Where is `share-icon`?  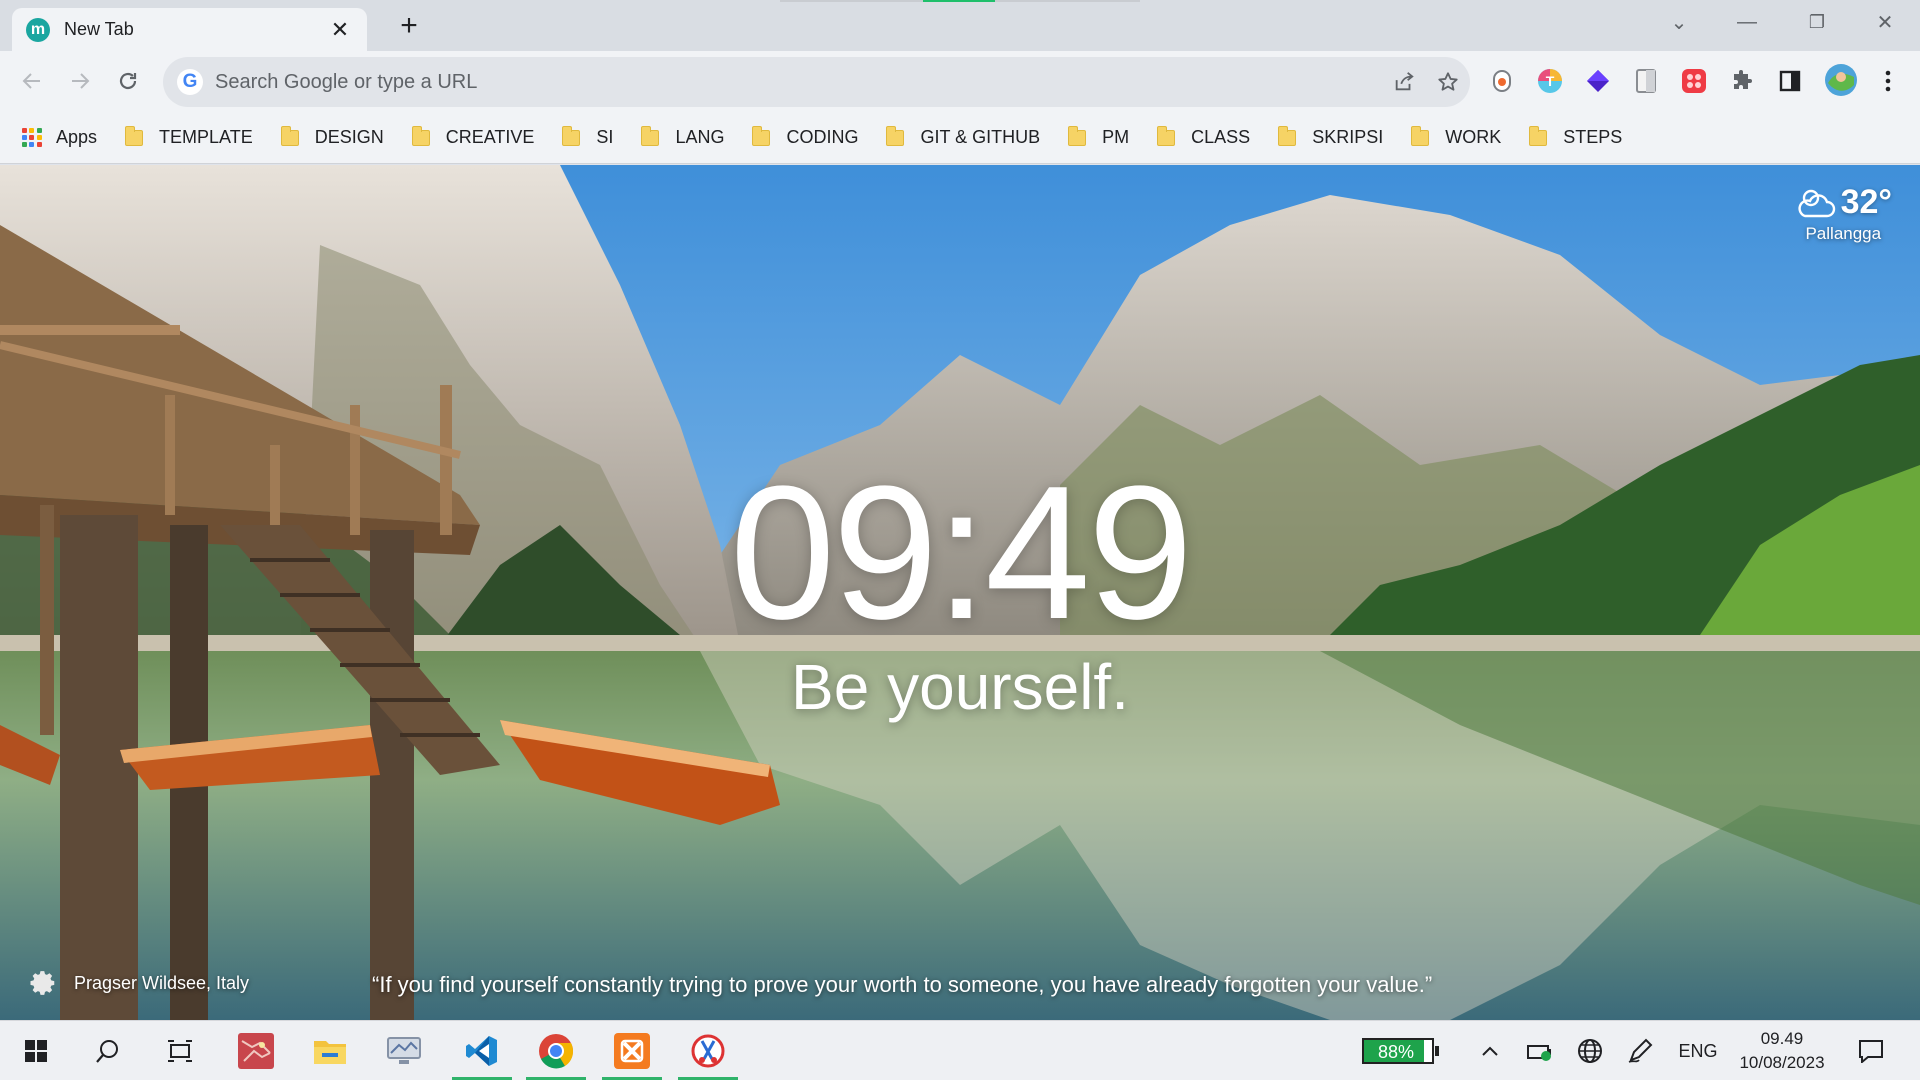
share-icon is located at coordinates (1404, 82).